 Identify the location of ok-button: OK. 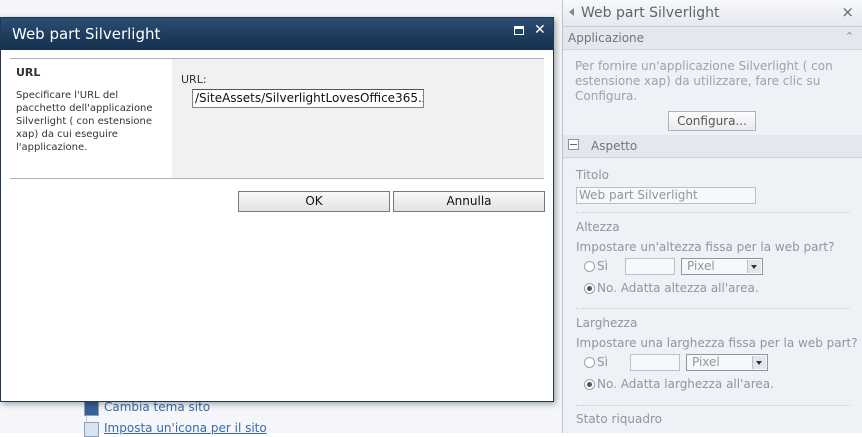
(314, 201).